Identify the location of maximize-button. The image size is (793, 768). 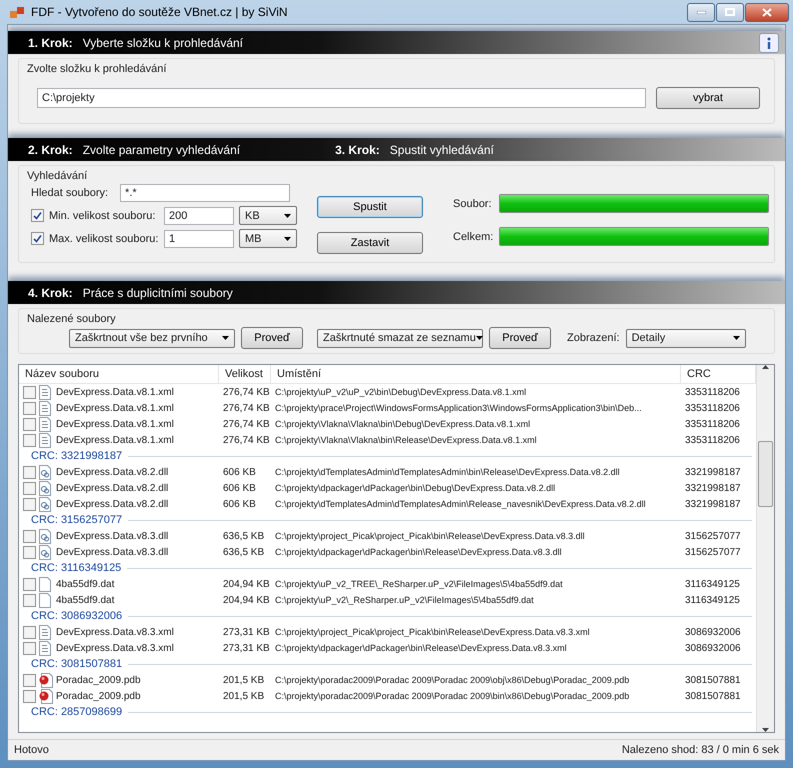
(730, 12).